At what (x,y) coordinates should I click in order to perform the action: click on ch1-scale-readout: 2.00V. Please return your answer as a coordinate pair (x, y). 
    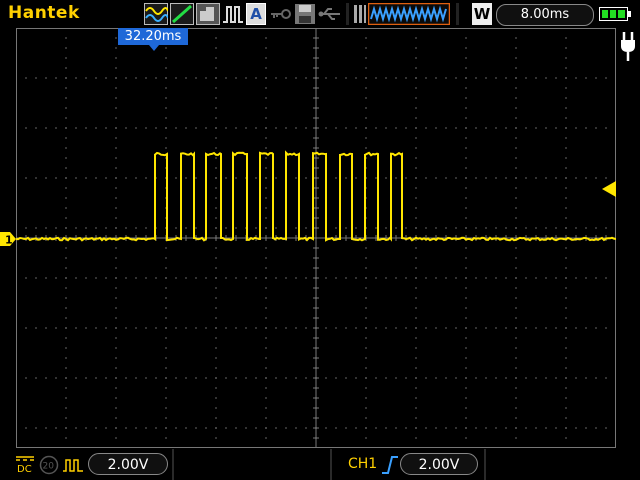
    Looking at the image, I should click on (128, 464).